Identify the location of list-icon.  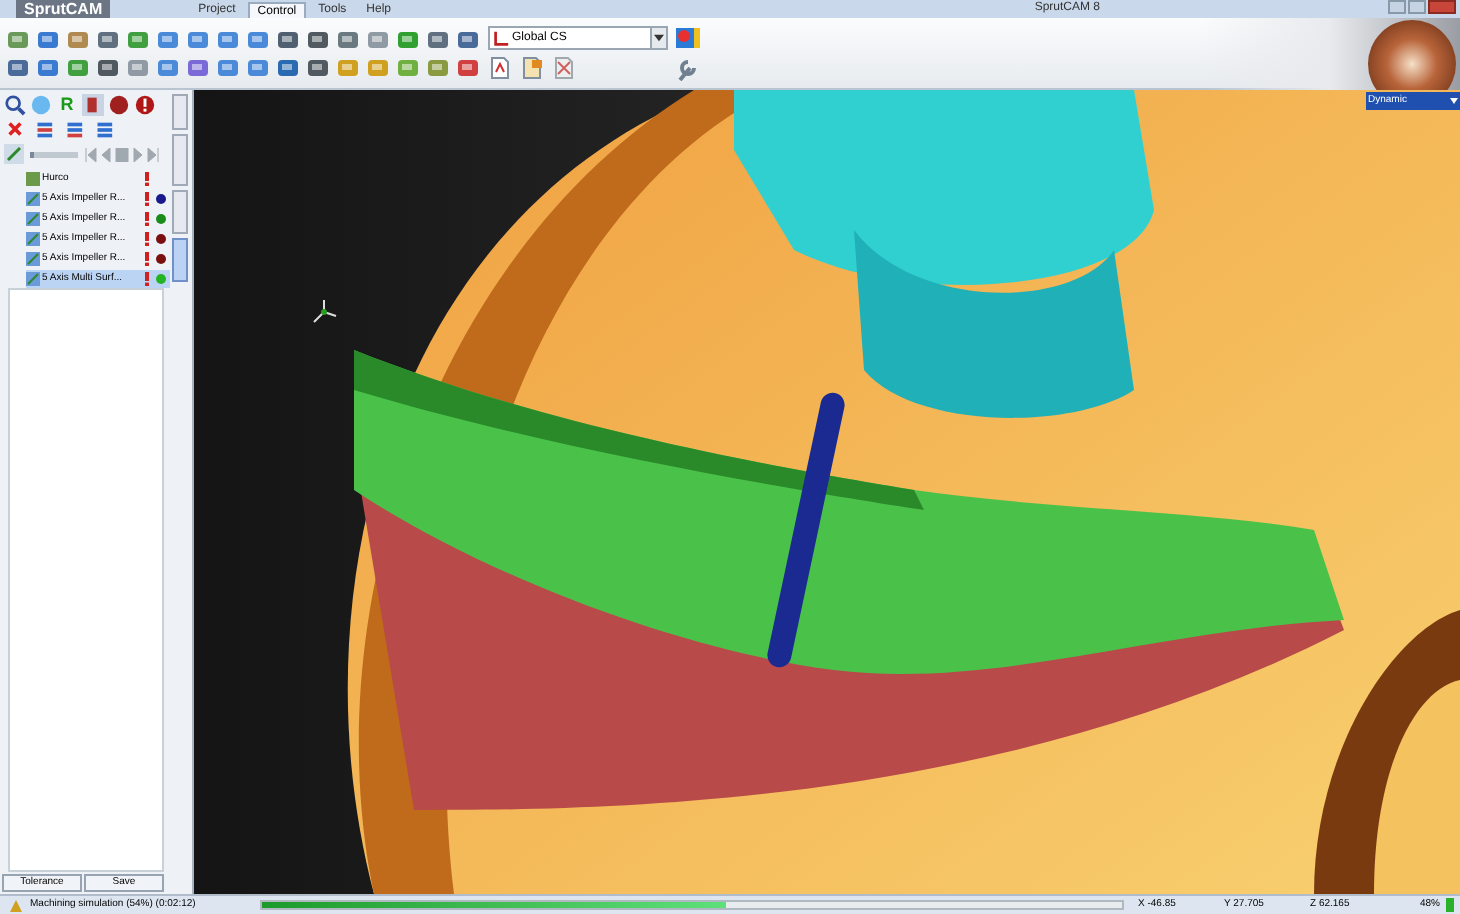
(103, 130).